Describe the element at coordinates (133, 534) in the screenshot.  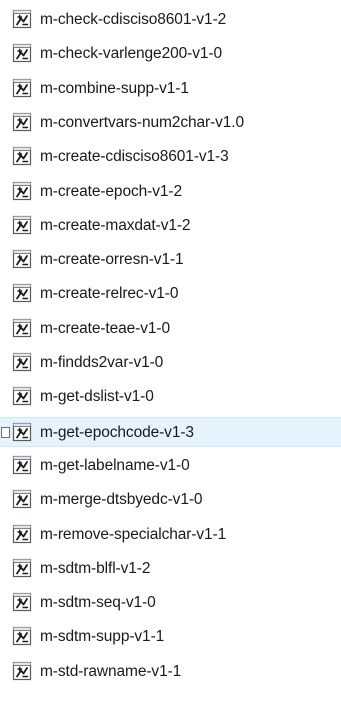
I see `file-name-label: m-remove-specialchar-v1-1` at that location.